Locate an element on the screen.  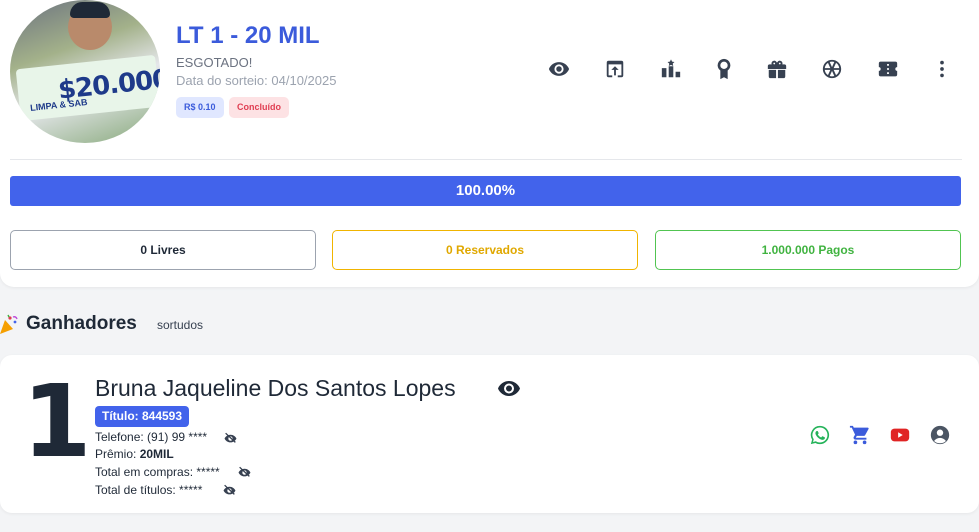
paid-counter: 1.000.000 Pagos is located at coordinates (808, 250).